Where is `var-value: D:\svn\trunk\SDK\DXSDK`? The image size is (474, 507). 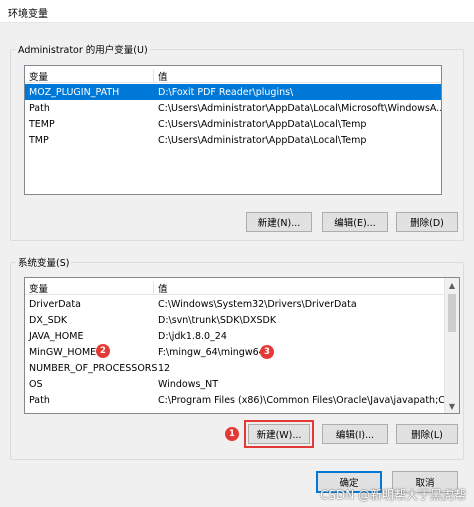
var-value: D:\svn\trunk\SDK\DXSDK is located at coordinates (217, 320).